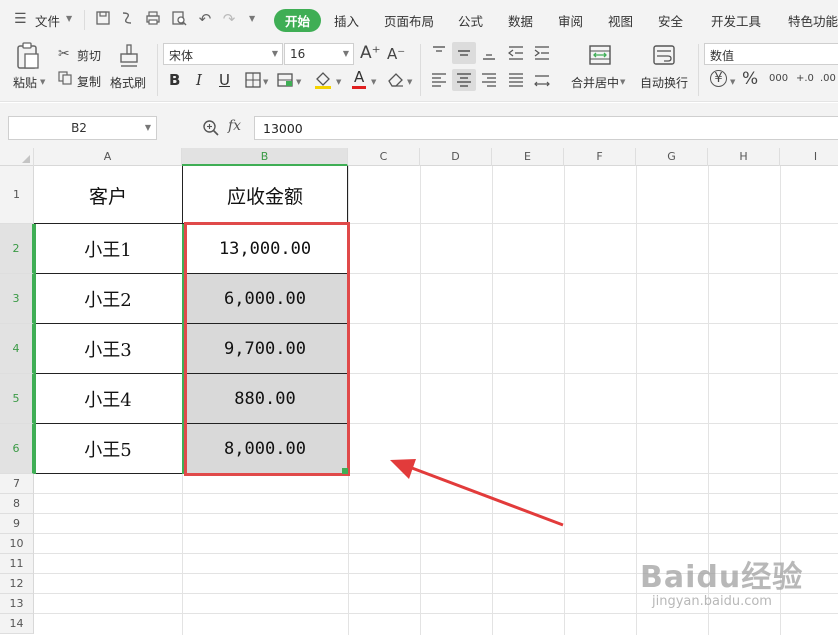 The width and height of the screenshot is (838, 635). Describe the element at coordinates (17, 504) in the screenshot. I see `row-header-8: 8` at that location.